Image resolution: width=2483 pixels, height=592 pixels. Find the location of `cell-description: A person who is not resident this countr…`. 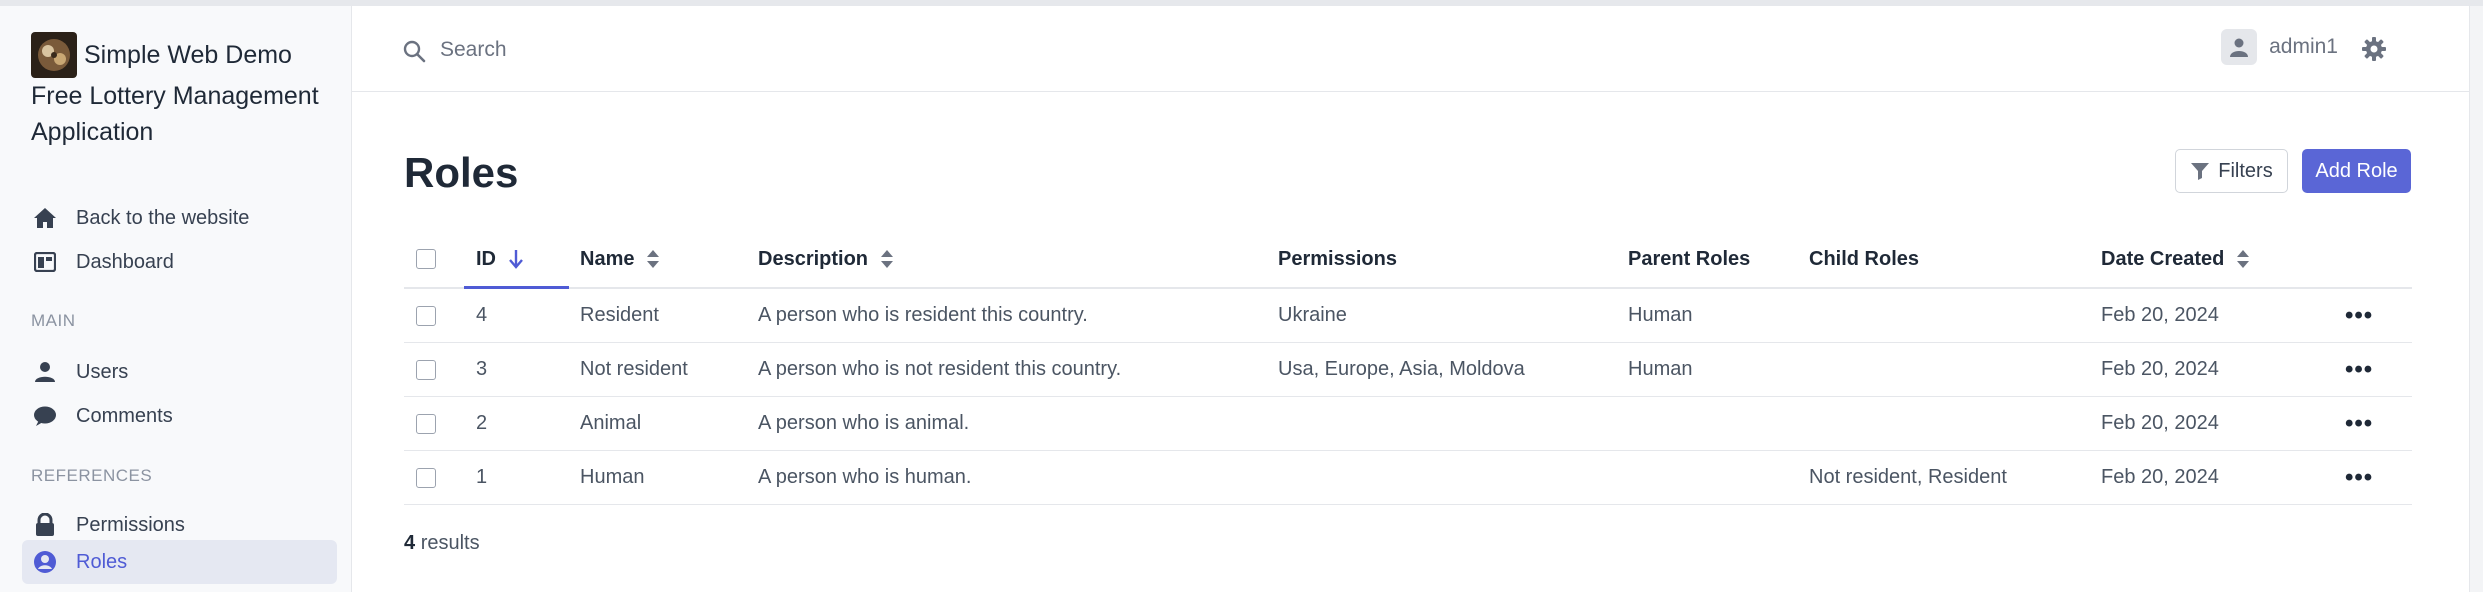

cell-description: A person who is not resident this countr… is located at coordinates (940, 369).